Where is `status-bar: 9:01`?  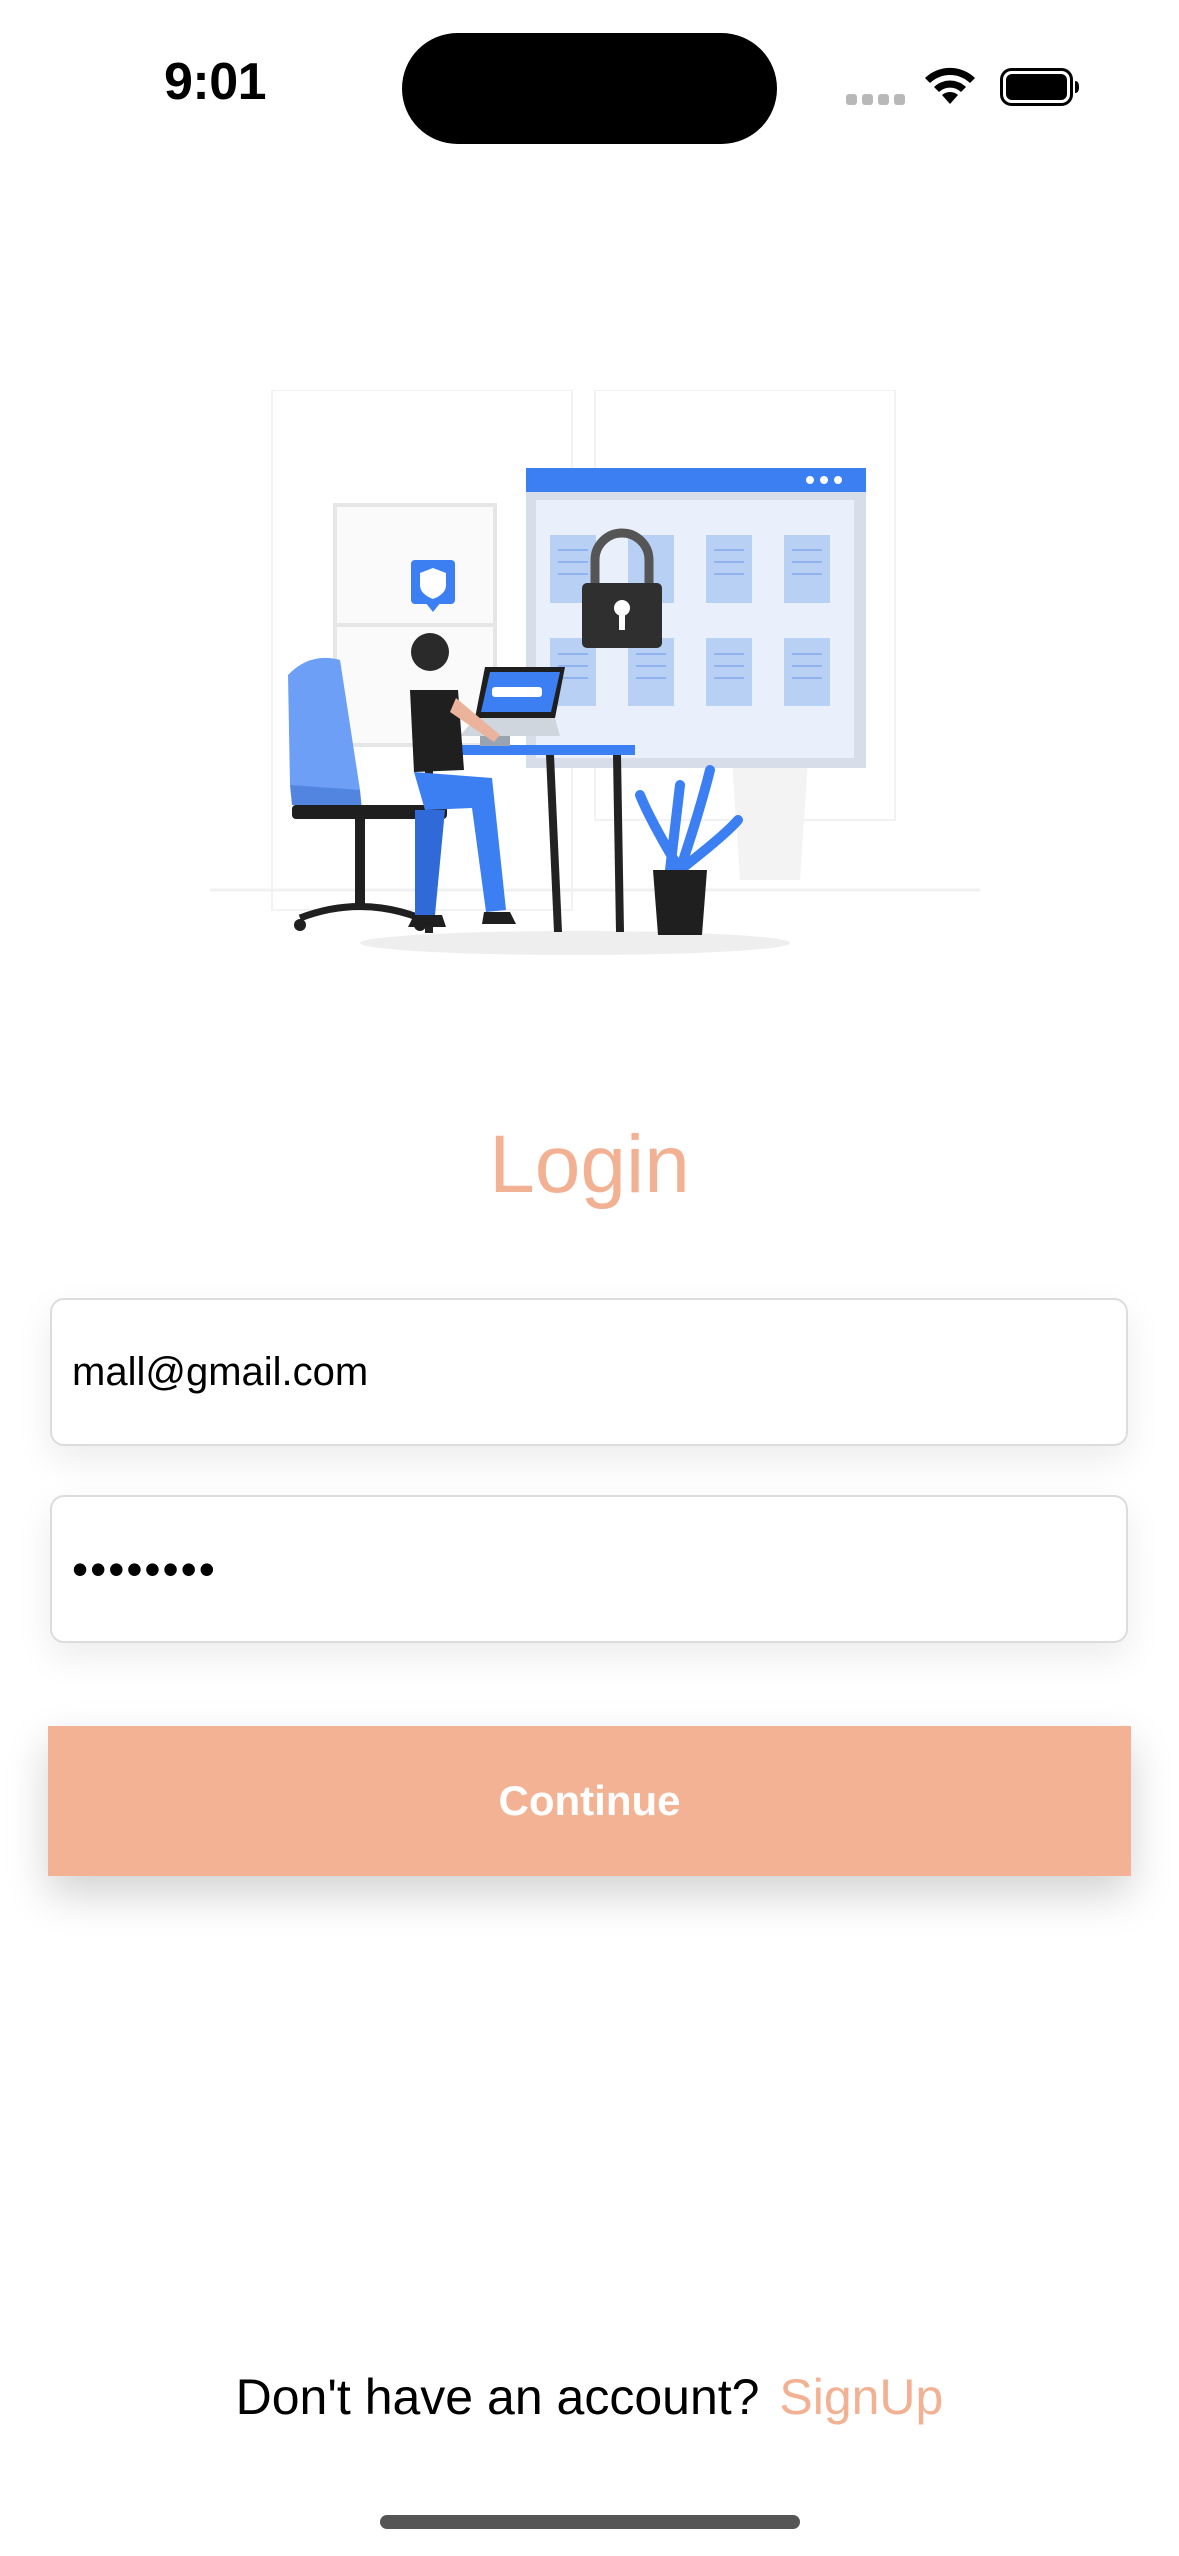
status-bar: 9:01 is located at coordinates (589, 90).